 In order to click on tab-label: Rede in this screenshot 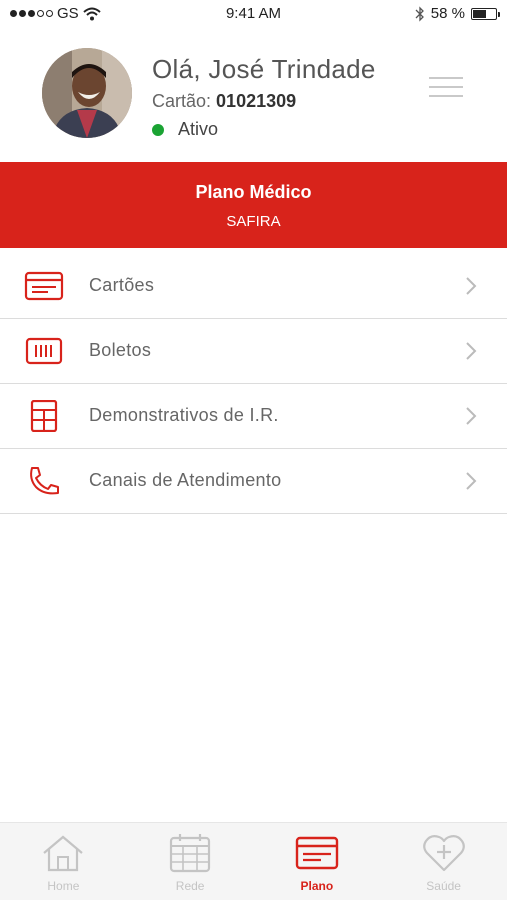, I will do `click(190, 886)`.